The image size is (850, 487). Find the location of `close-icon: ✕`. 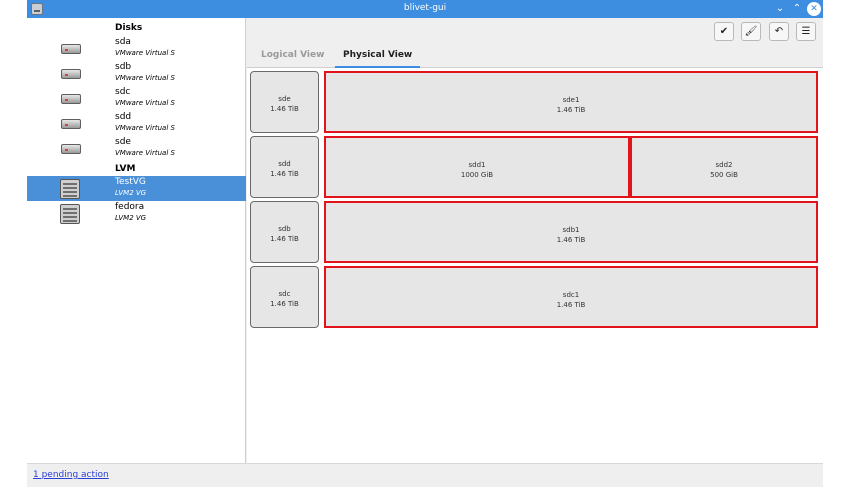

close-icon: ✕ is located at coordinates (814, 9).